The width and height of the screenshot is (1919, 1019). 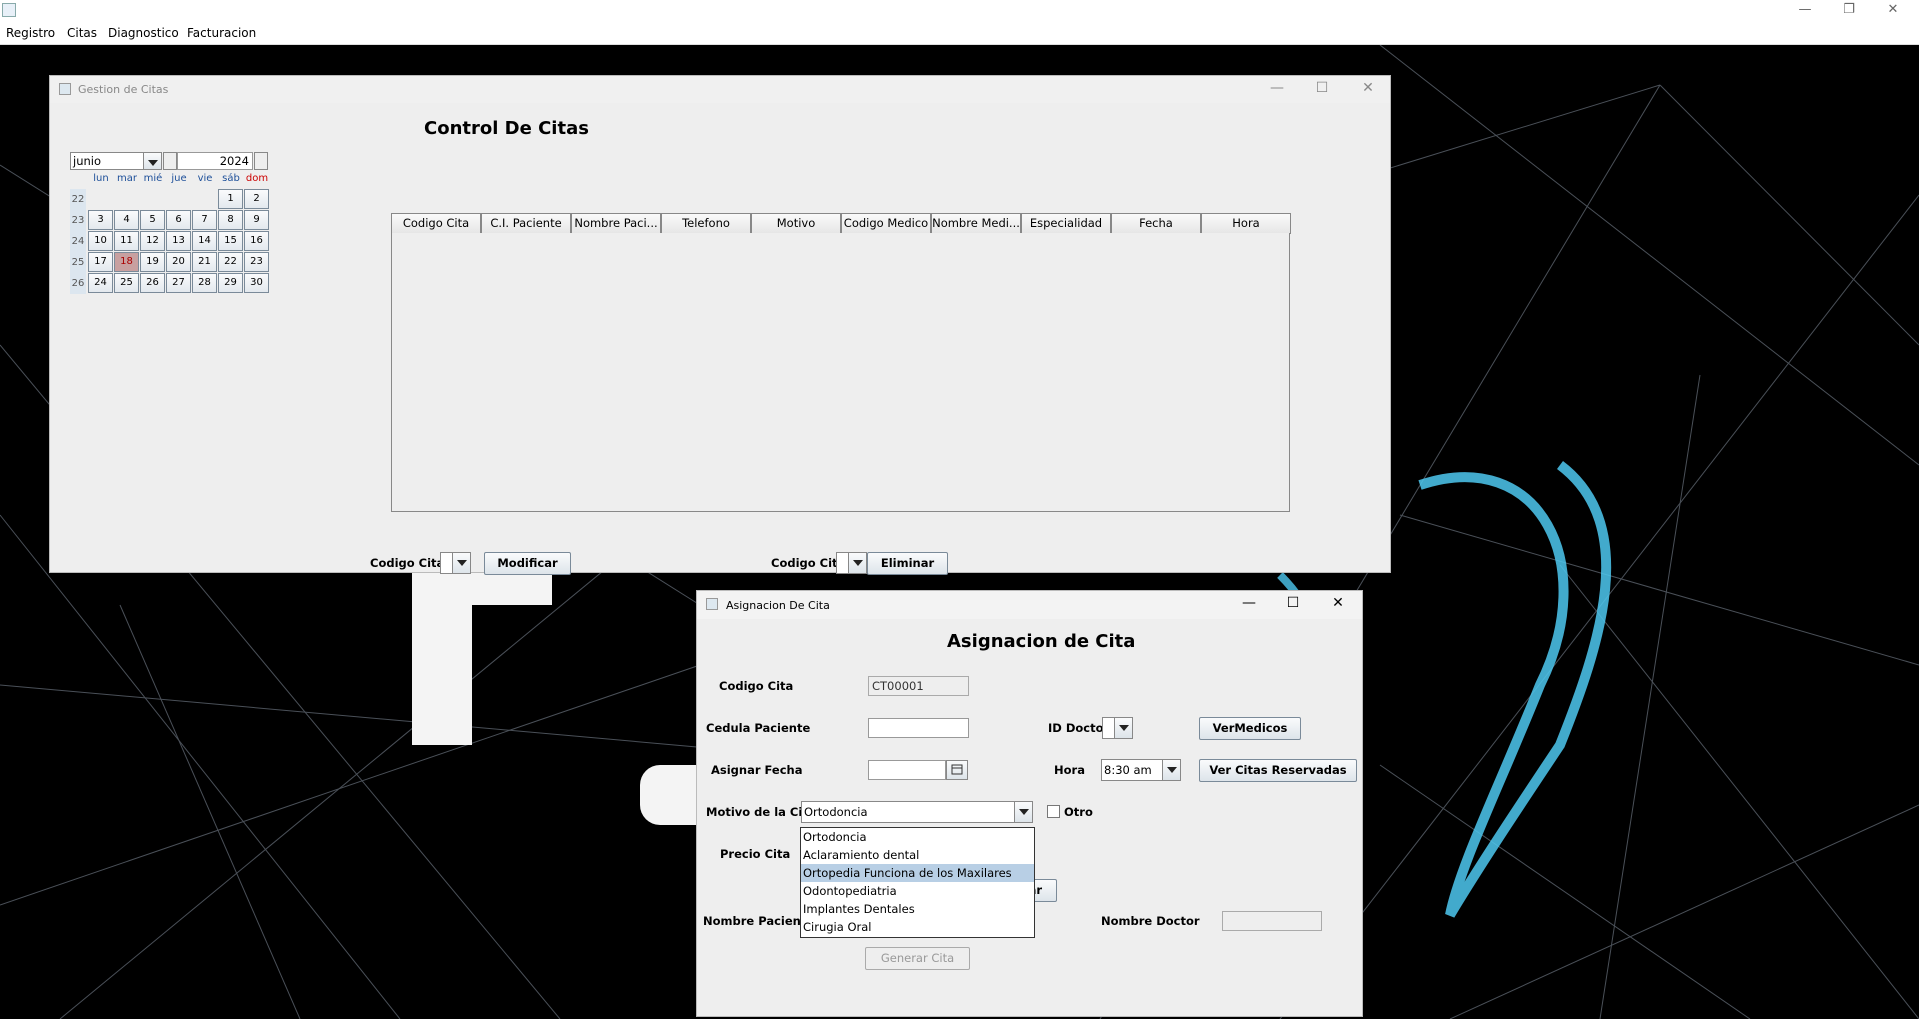 I want to click on gestion-window-title: Gestion de Citas, so click(x=123, y=89).